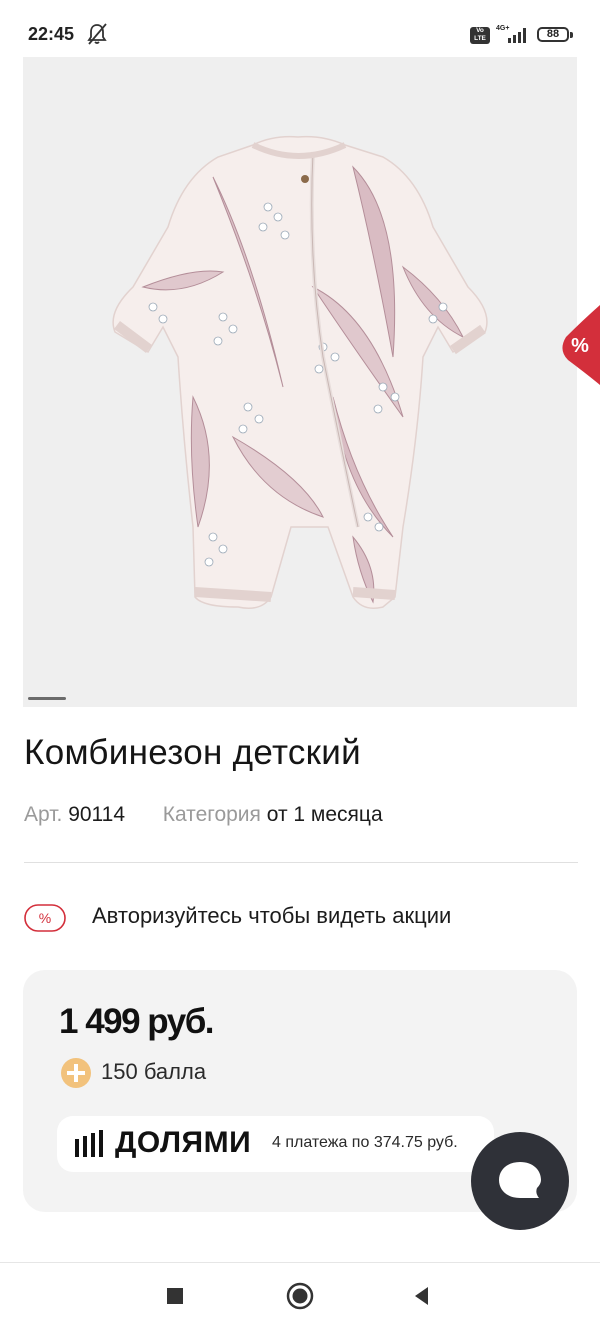 This screenshot has height=1333, width=600. I want to click on bonus-plus-icon, so click(76, 1073).